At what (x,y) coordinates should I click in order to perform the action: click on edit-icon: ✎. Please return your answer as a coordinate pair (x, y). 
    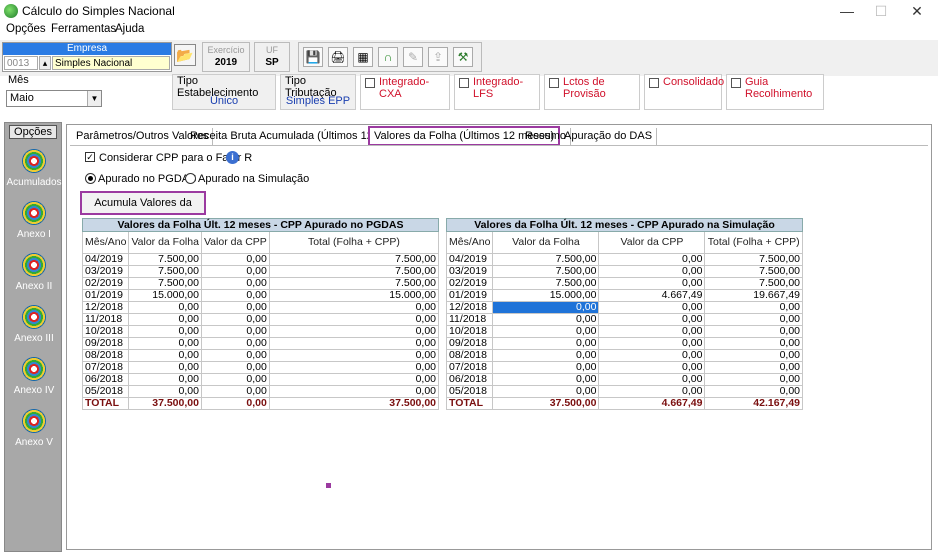
    Looking at the image, I should click on (413, 57).